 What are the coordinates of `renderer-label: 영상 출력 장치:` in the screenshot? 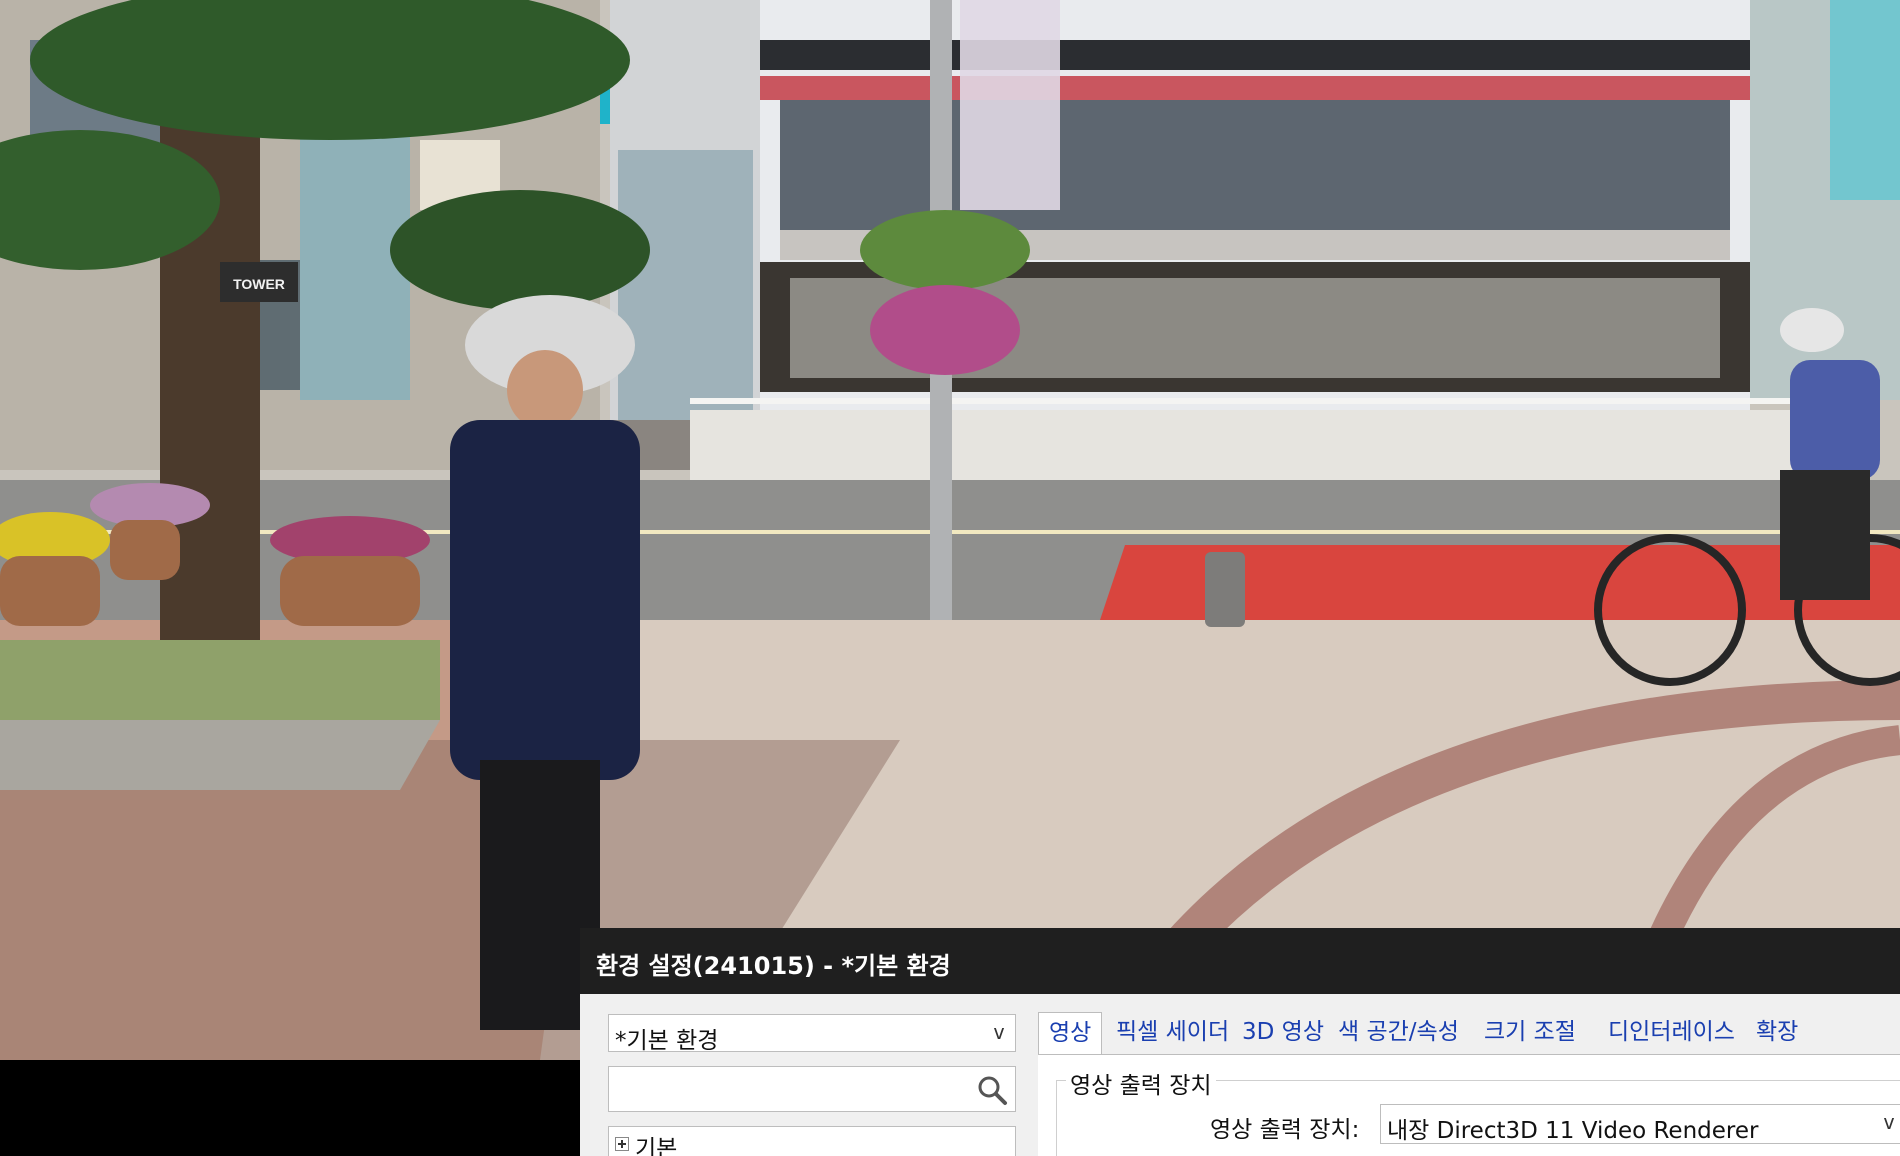 It's located at (1285, 1130).